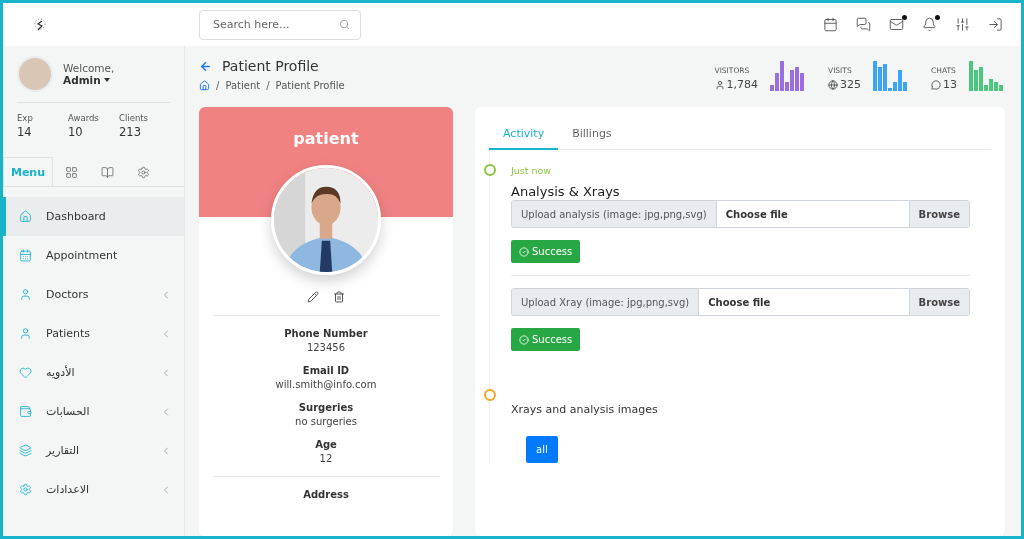 The width and height of the screenshot is (1024, 539). What do you see at coordinates (130, 132) in the screenshot?
I see `stat-value: 213` at bounding box center [130, 132].